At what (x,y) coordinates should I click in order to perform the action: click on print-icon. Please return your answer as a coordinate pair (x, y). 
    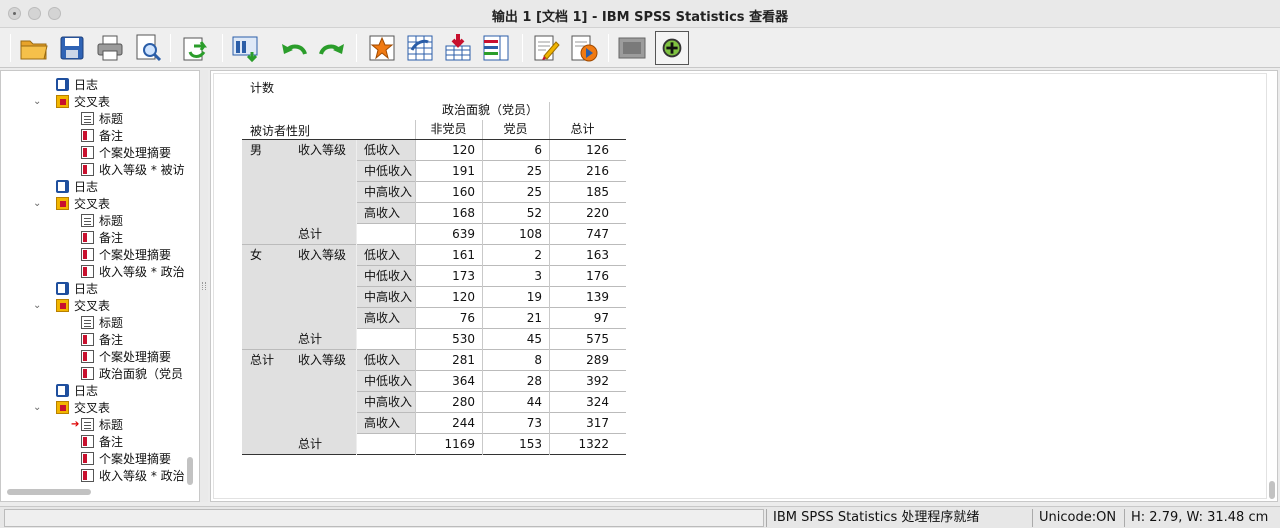
    Looking at the image, I should click on (110, 48).